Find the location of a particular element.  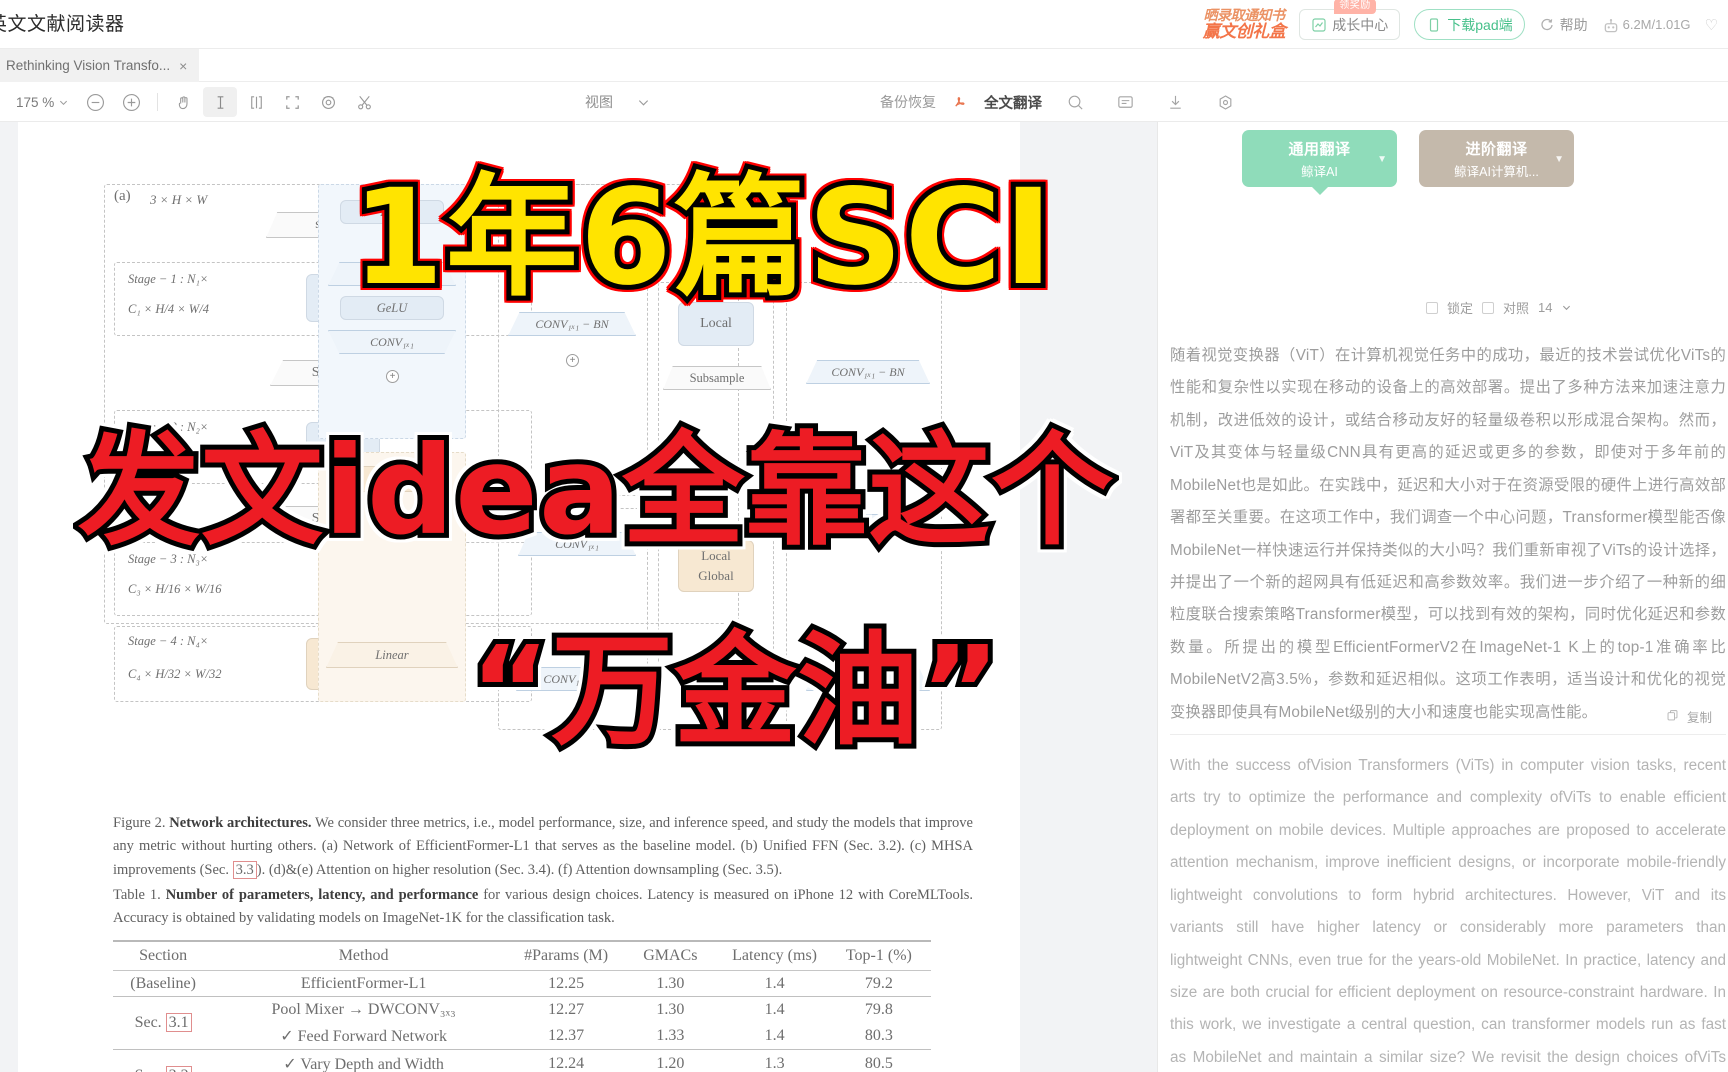

eye-icon is located at coordinates (328, 102).